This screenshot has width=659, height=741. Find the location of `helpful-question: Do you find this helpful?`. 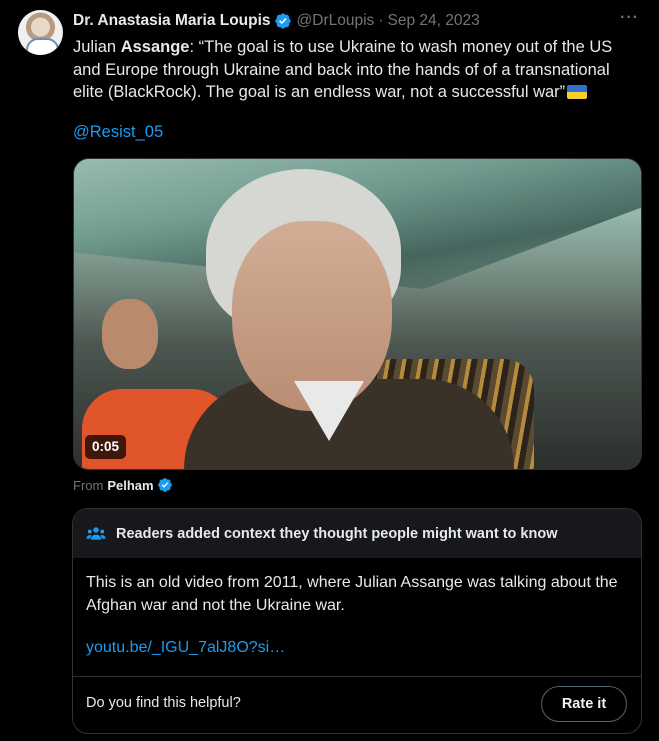

helpful-question: Do you find this helpful? is located at coordinates (163, 703).